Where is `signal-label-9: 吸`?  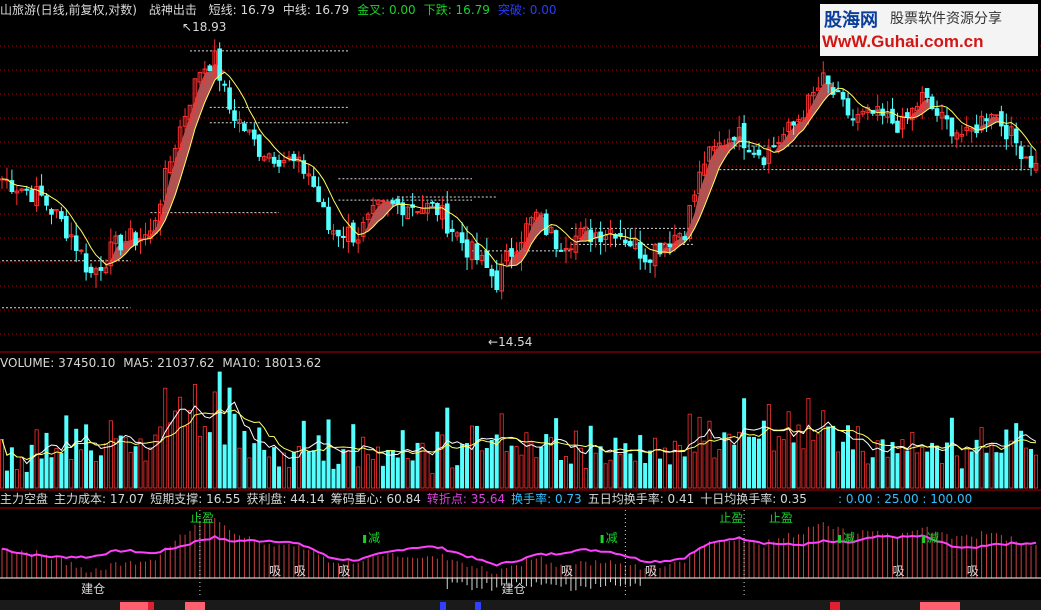 signal-label-9: 吸 is located at coordinates (344, 571).